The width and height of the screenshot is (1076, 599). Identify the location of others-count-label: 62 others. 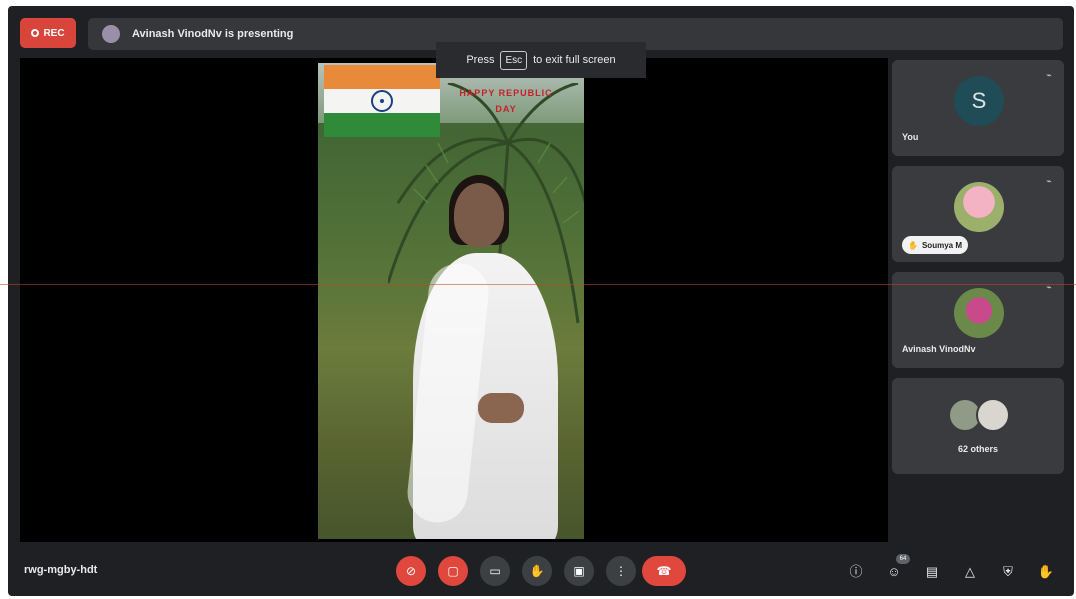
(978, 449).